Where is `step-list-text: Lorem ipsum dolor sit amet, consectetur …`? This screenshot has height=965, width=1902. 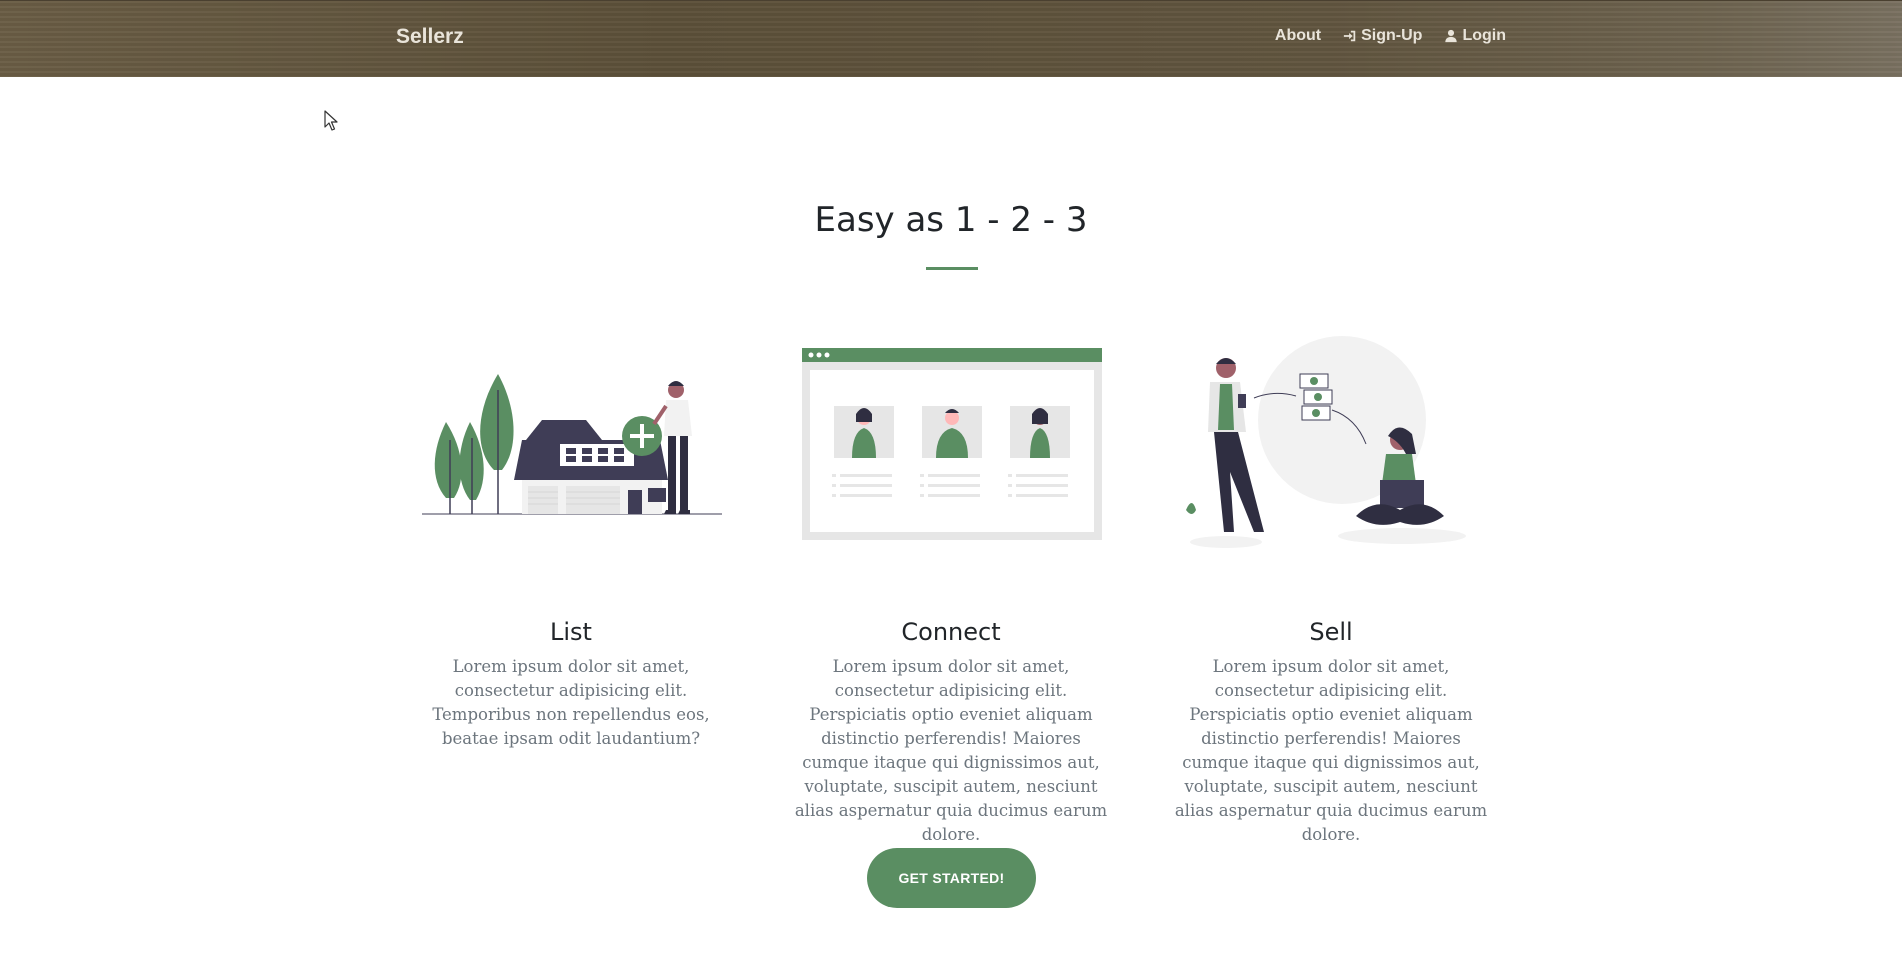 step-list-text: Lorem ipsum dolor sit amet, consectetur … is located at coordinates (571, 702).